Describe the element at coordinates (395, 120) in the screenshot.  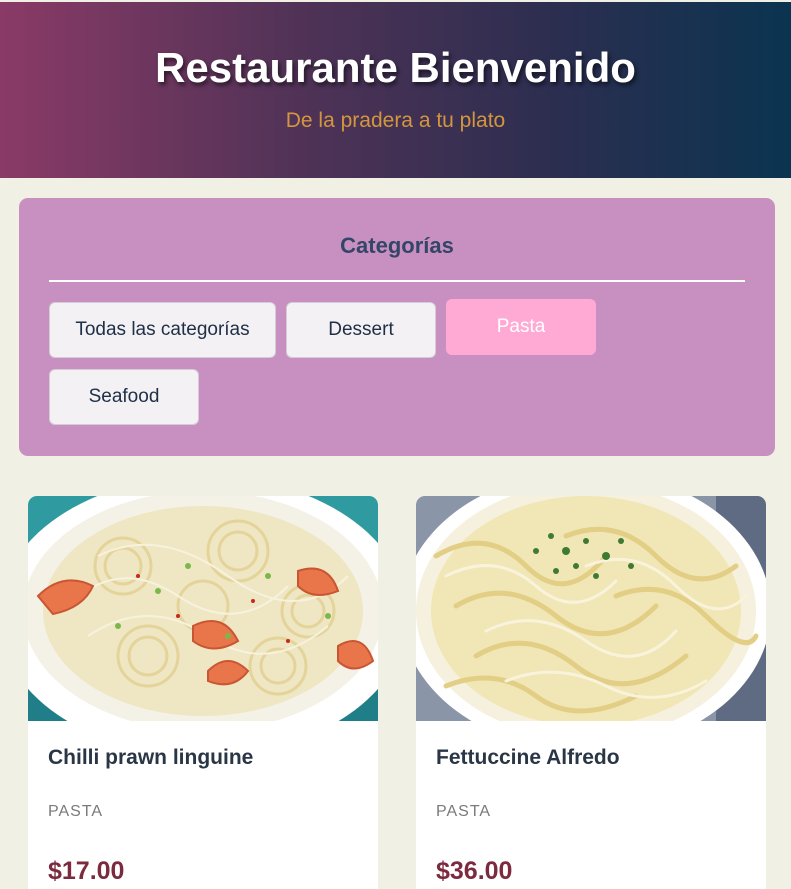
I see `site-subtitle: De la pradera a tu plato` at that location.